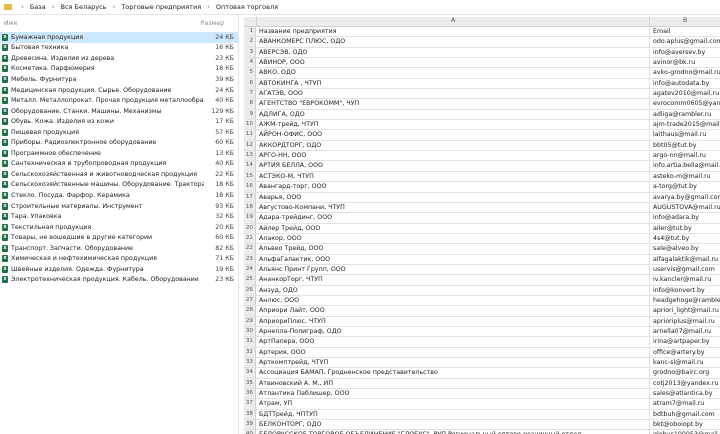 The height and width of the screenshot is (434, 720). What do you see at coordinates (250, 363) in the screenshot?
I see `row-number: 33` at bounding box center [250, 363].